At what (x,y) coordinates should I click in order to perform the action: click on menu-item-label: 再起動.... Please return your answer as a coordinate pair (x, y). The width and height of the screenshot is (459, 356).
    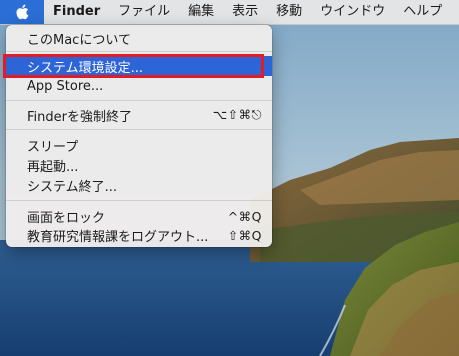
    Looking at the image, I should click on (53, 167).